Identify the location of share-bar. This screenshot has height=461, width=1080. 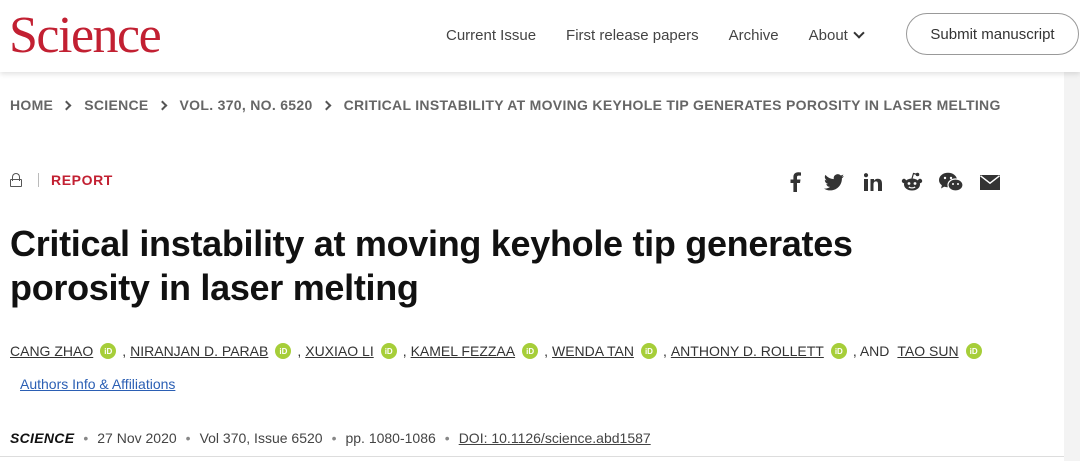
(899, 182).